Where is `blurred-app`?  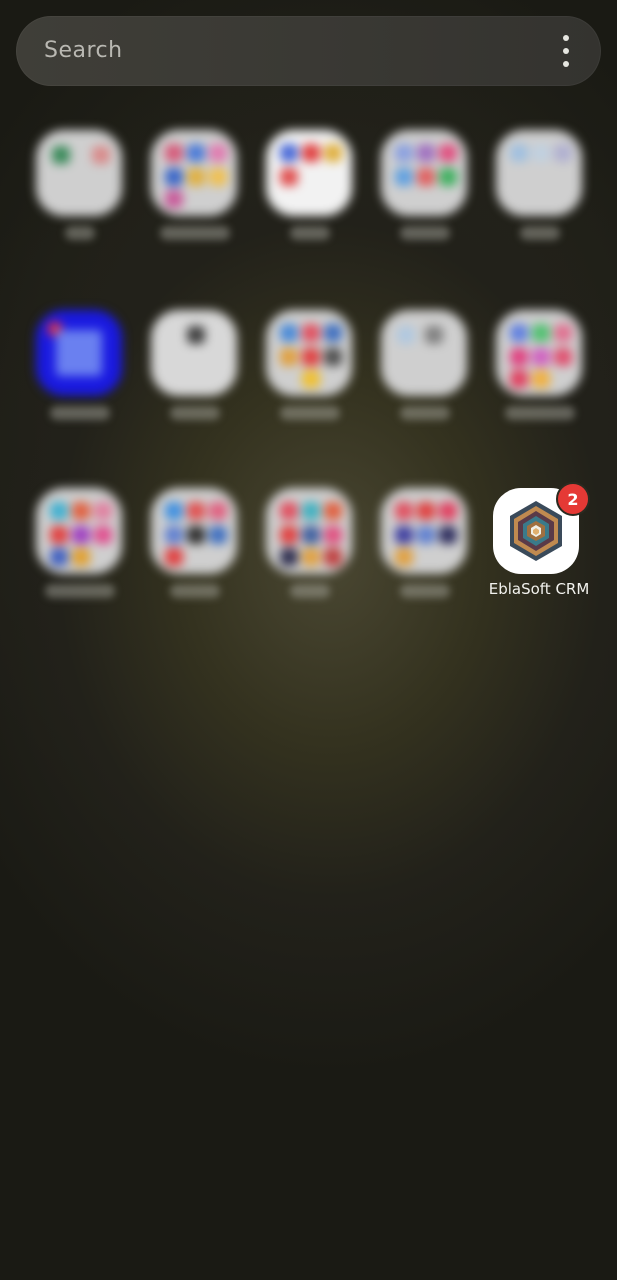
blurred-app is located at coordinates (77, 385).